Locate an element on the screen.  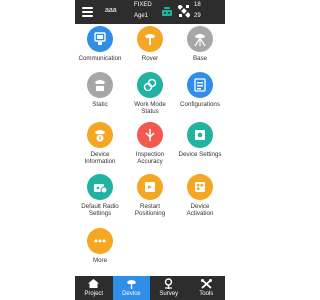
nav-label: Project is located at coordinates (94, 294).